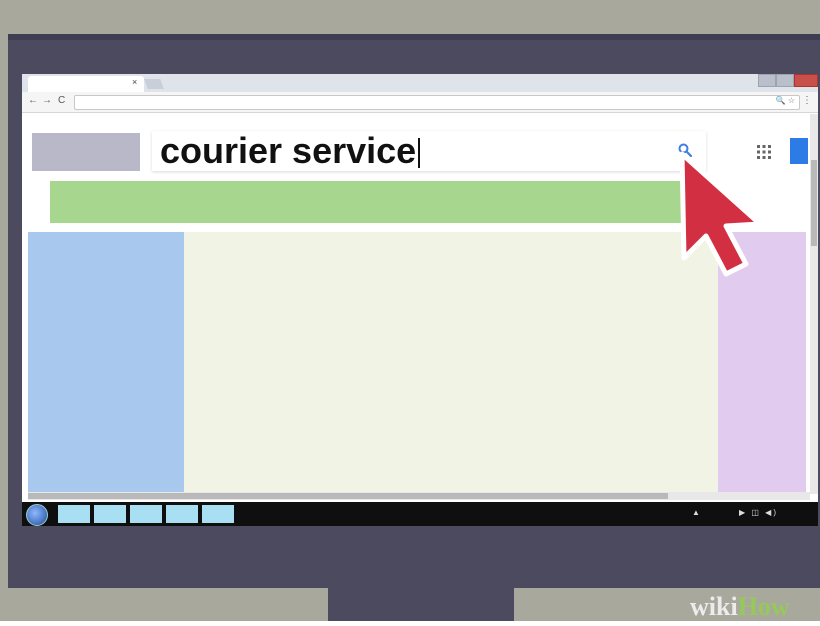 This screenshot has width=820, height=626. What do you see at coordinates (721, 214) in the screenshot?
I see `mouse-pointer-icon` at bounding box center [721, 214].